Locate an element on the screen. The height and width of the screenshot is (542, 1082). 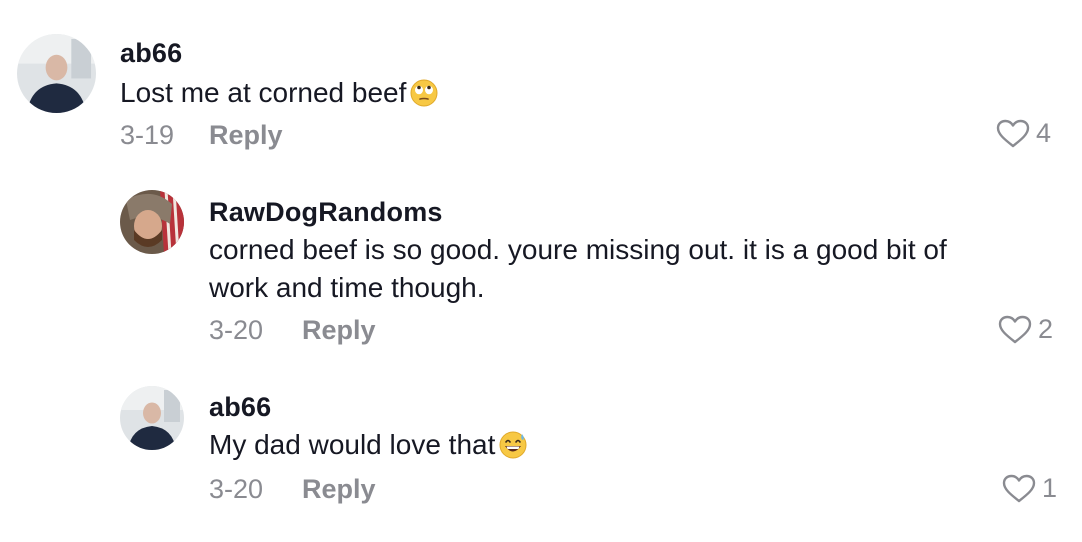
like-button: 4 is located at coordinates (1023, 133).